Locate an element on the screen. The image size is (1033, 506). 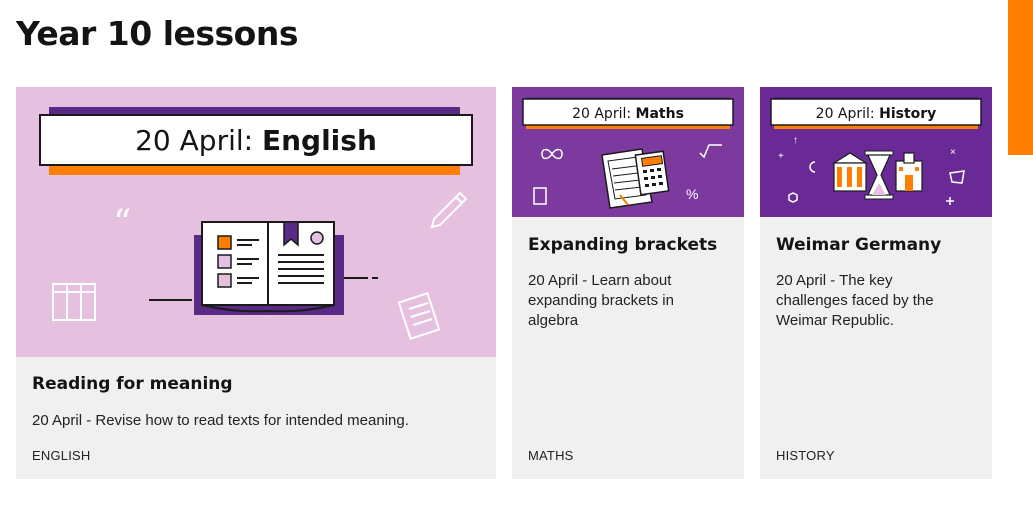
svg-text: 20 April: Maths is located at coordinates (628, 114).